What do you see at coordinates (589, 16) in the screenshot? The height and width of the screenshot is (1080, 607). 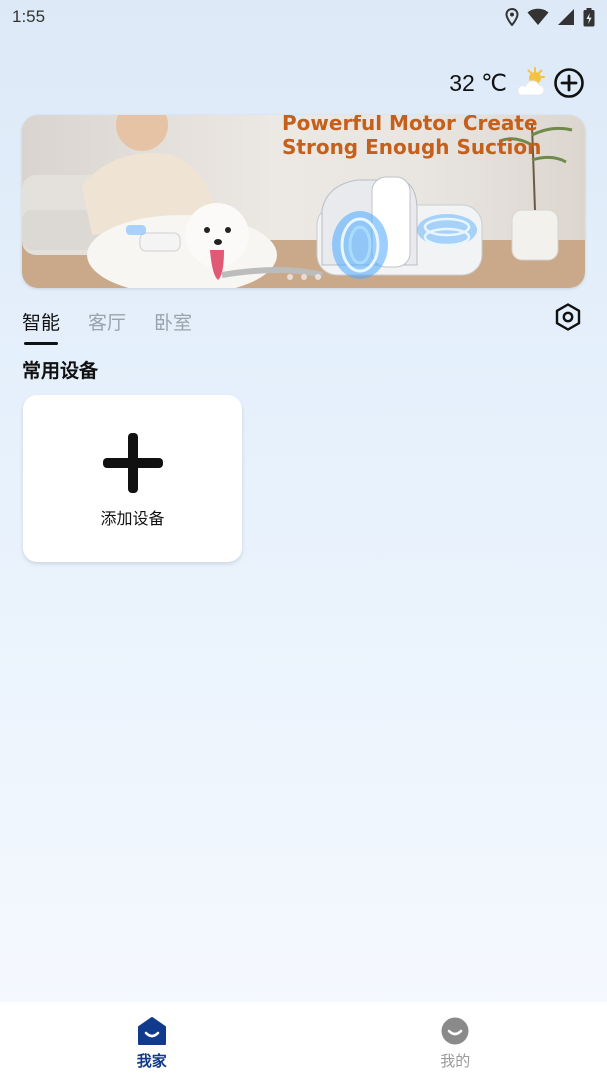 I see `battery-icon` at bounding box center [589, 16].